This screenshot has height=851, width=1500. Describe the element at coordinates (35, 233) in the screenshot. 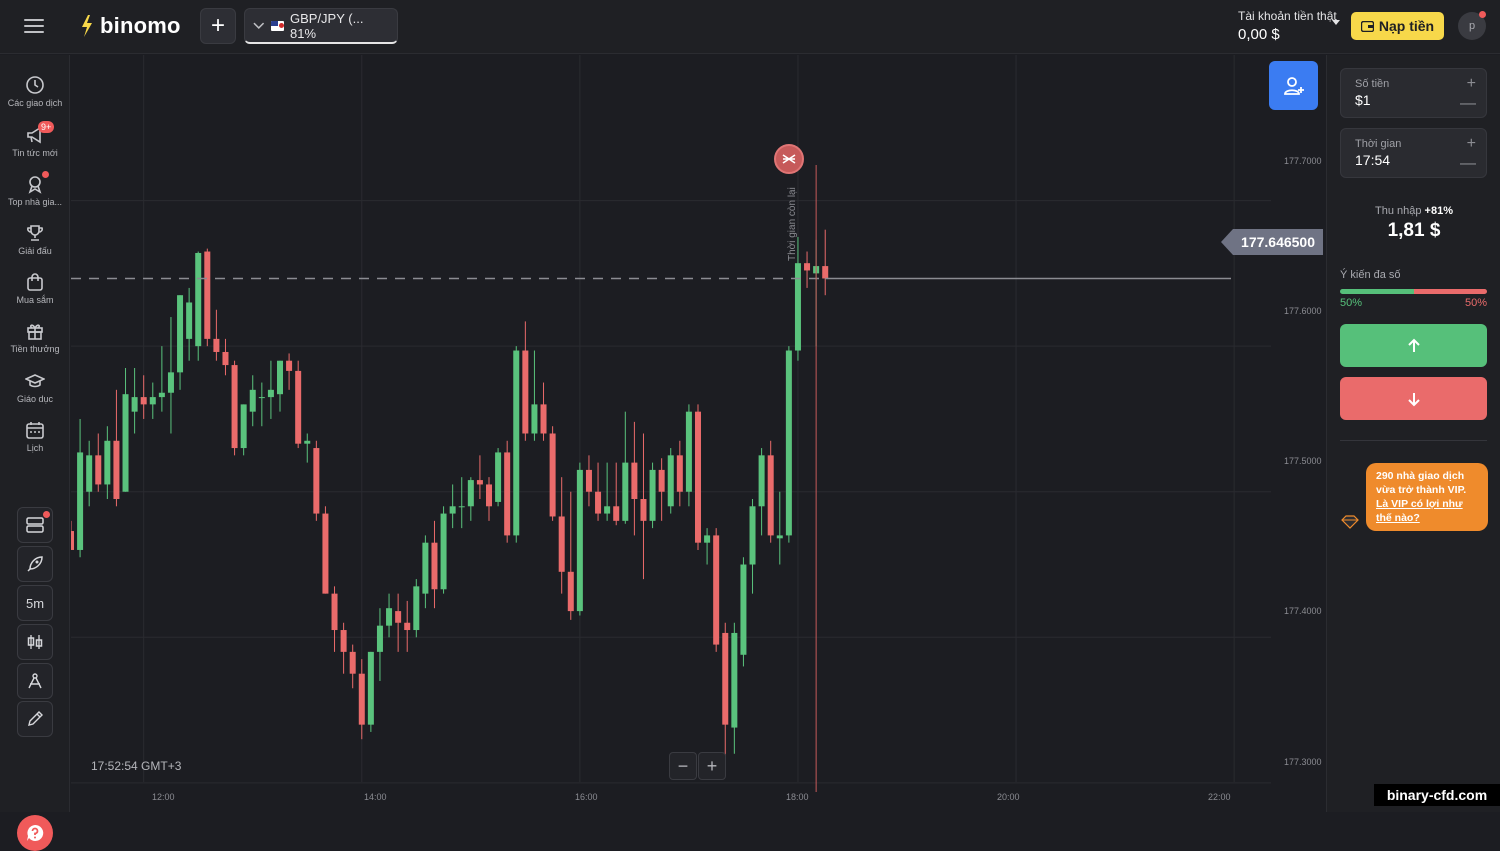

I see `trophy-icon` at that location.